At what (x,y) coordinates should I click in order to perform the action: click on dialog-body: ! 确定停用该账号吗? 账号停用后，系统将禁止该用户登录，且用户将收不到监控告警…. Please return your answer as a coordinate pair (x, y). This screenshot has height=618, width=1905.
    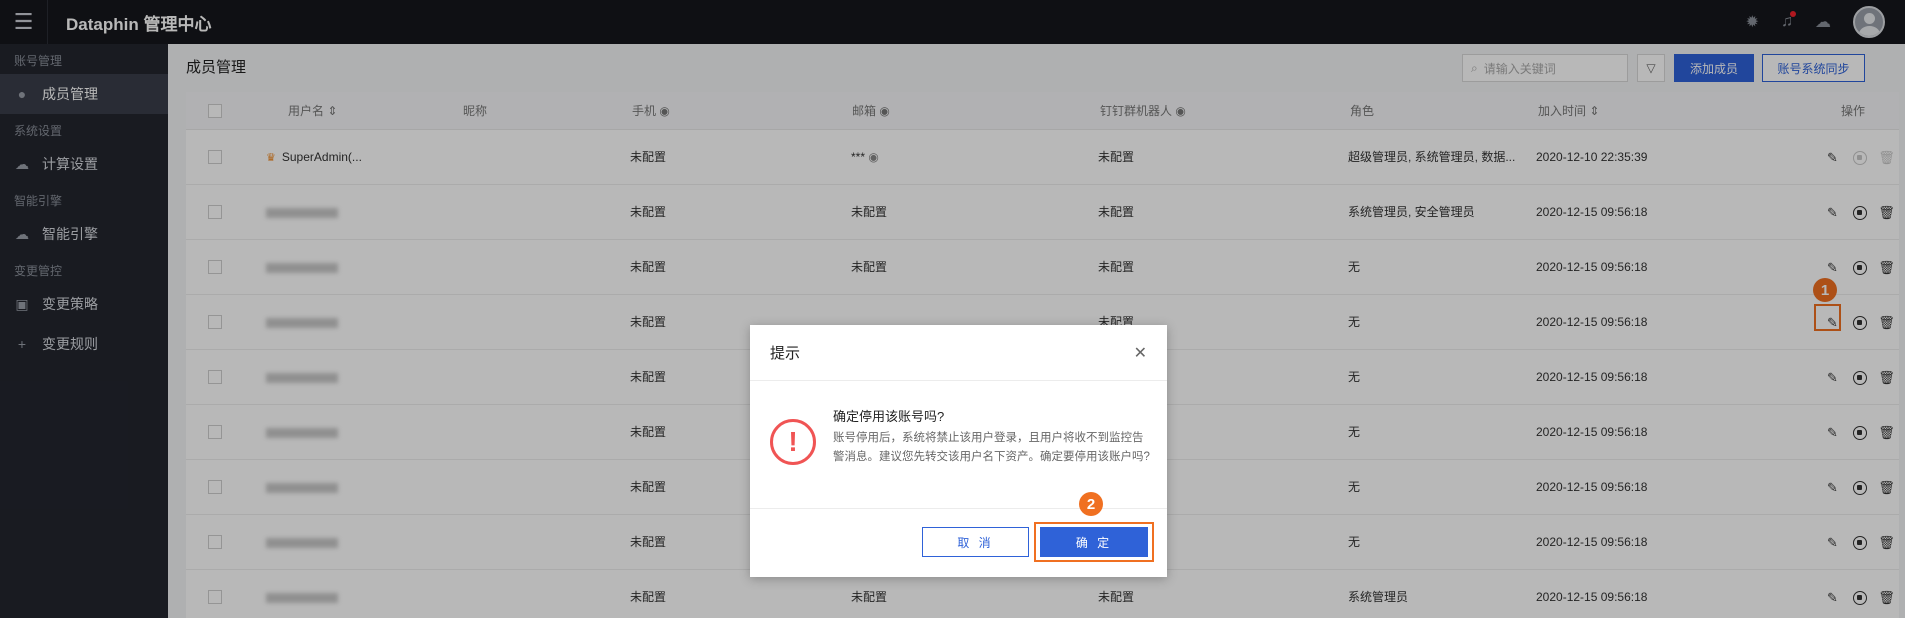
    Looking at the image, I should click on (958, 445).